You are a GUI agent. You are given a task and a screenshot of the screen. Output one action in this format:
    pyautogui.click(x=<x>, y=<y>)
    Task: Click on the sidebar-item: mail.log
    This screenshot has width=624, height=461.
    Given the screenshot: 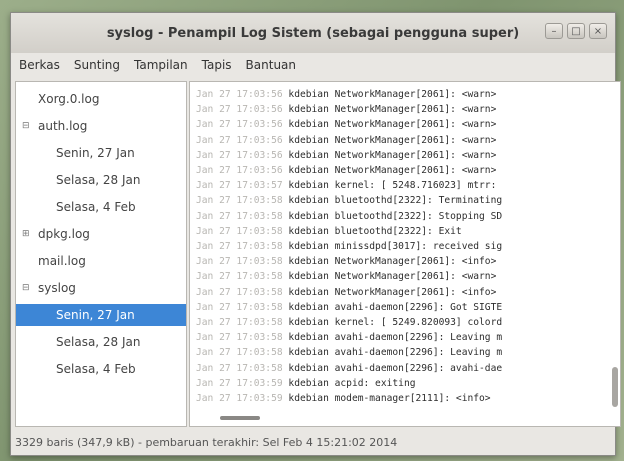 What is the action you would take?
    pyautogui.click(x=101, y=261)
    